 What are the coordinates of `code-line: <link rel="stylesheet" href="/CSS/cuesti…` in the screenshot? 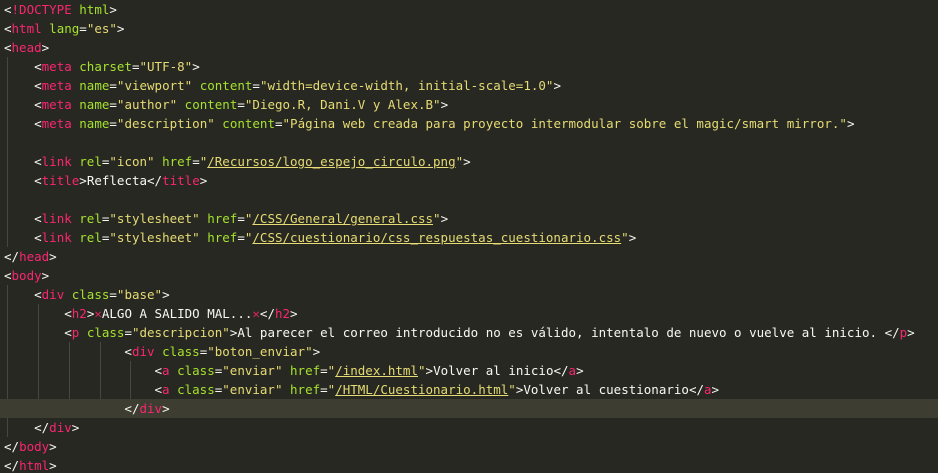 It's located at (469, 237).